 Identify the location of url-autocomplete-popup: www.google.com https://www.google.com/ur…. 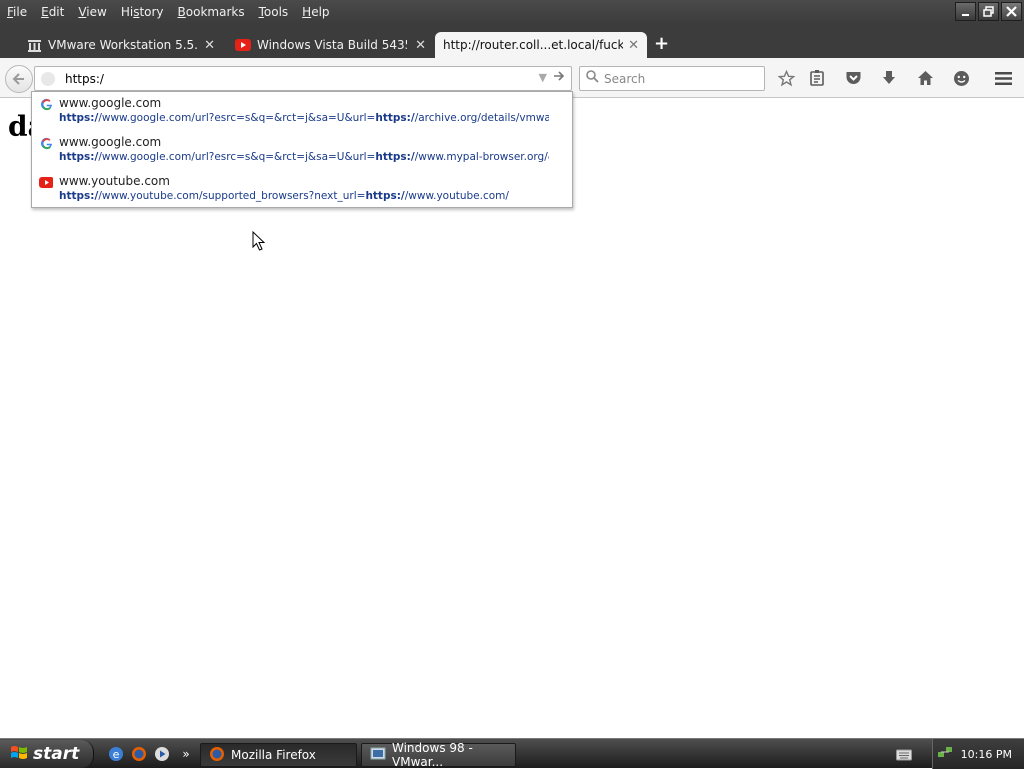
(302, 149).